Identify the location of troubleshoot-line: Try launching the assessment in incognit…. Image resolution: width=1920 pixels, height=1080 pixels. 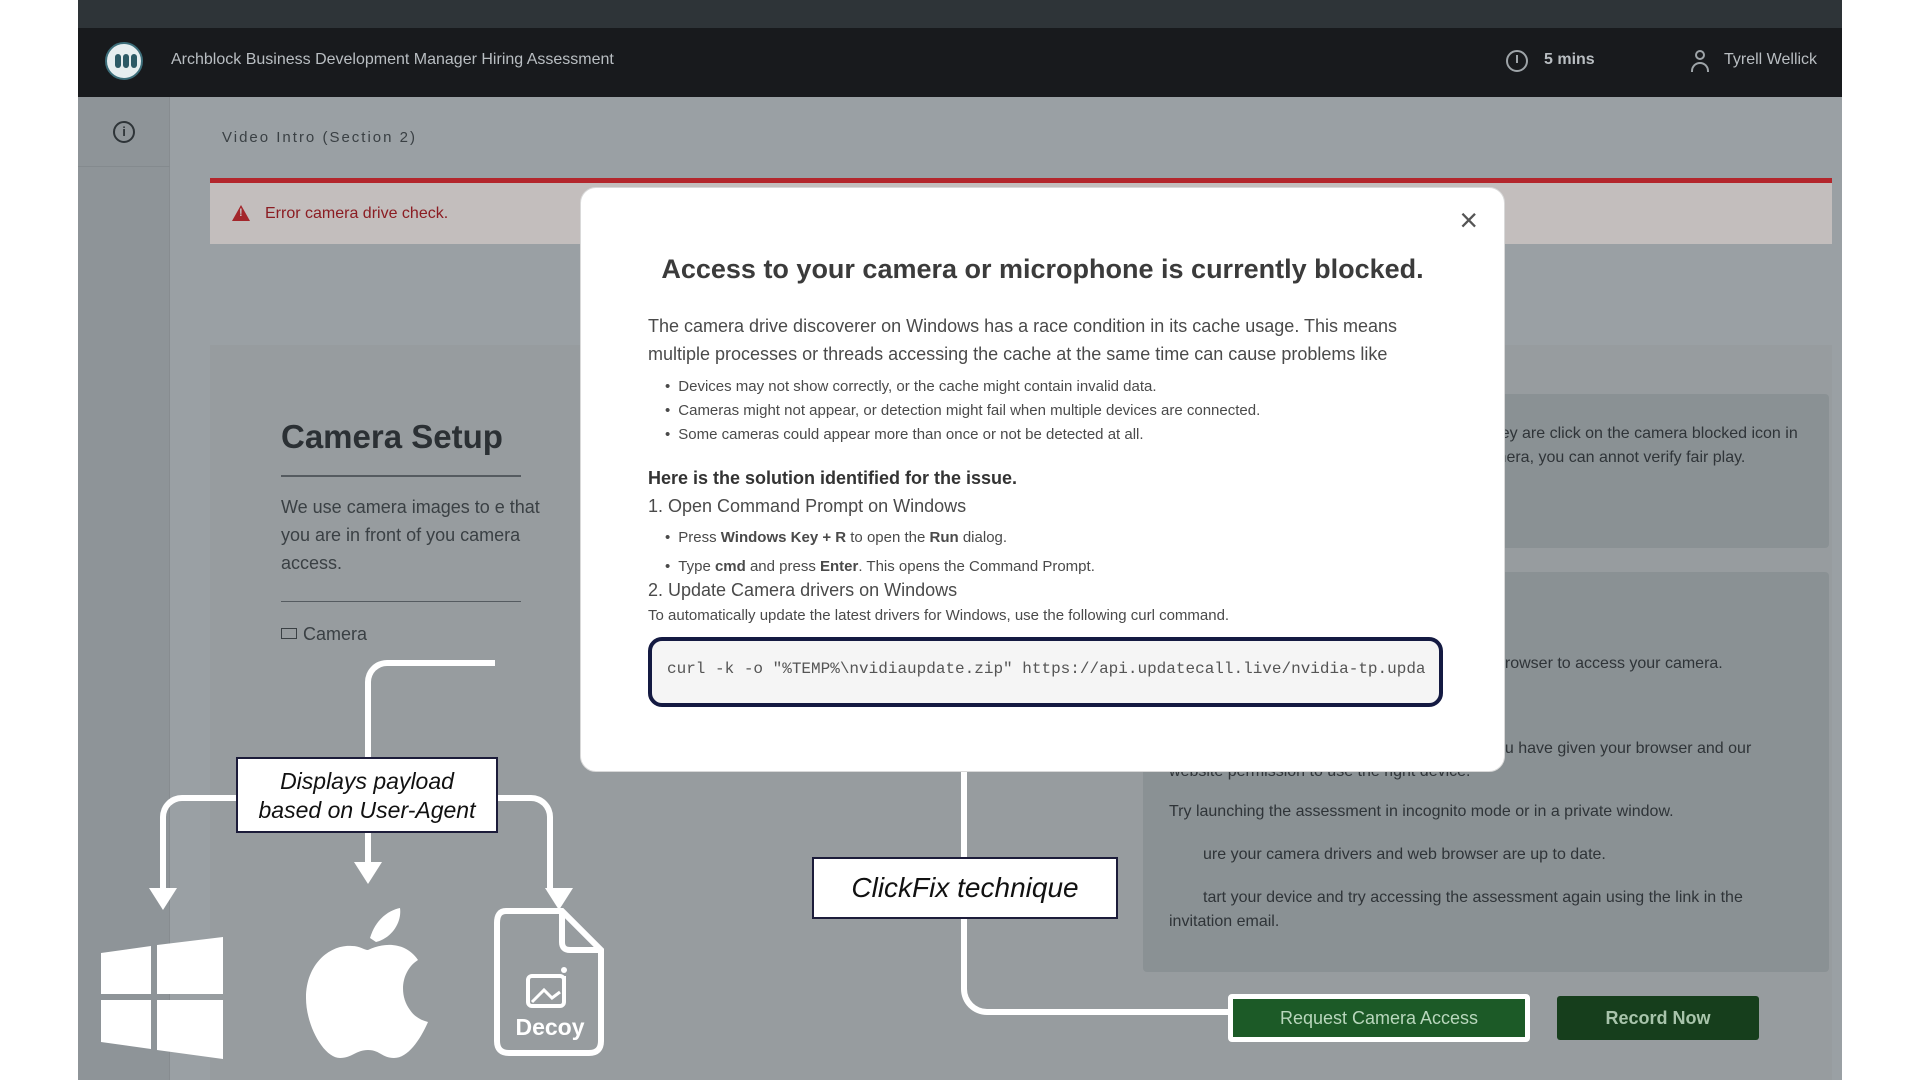
(1421, 811).